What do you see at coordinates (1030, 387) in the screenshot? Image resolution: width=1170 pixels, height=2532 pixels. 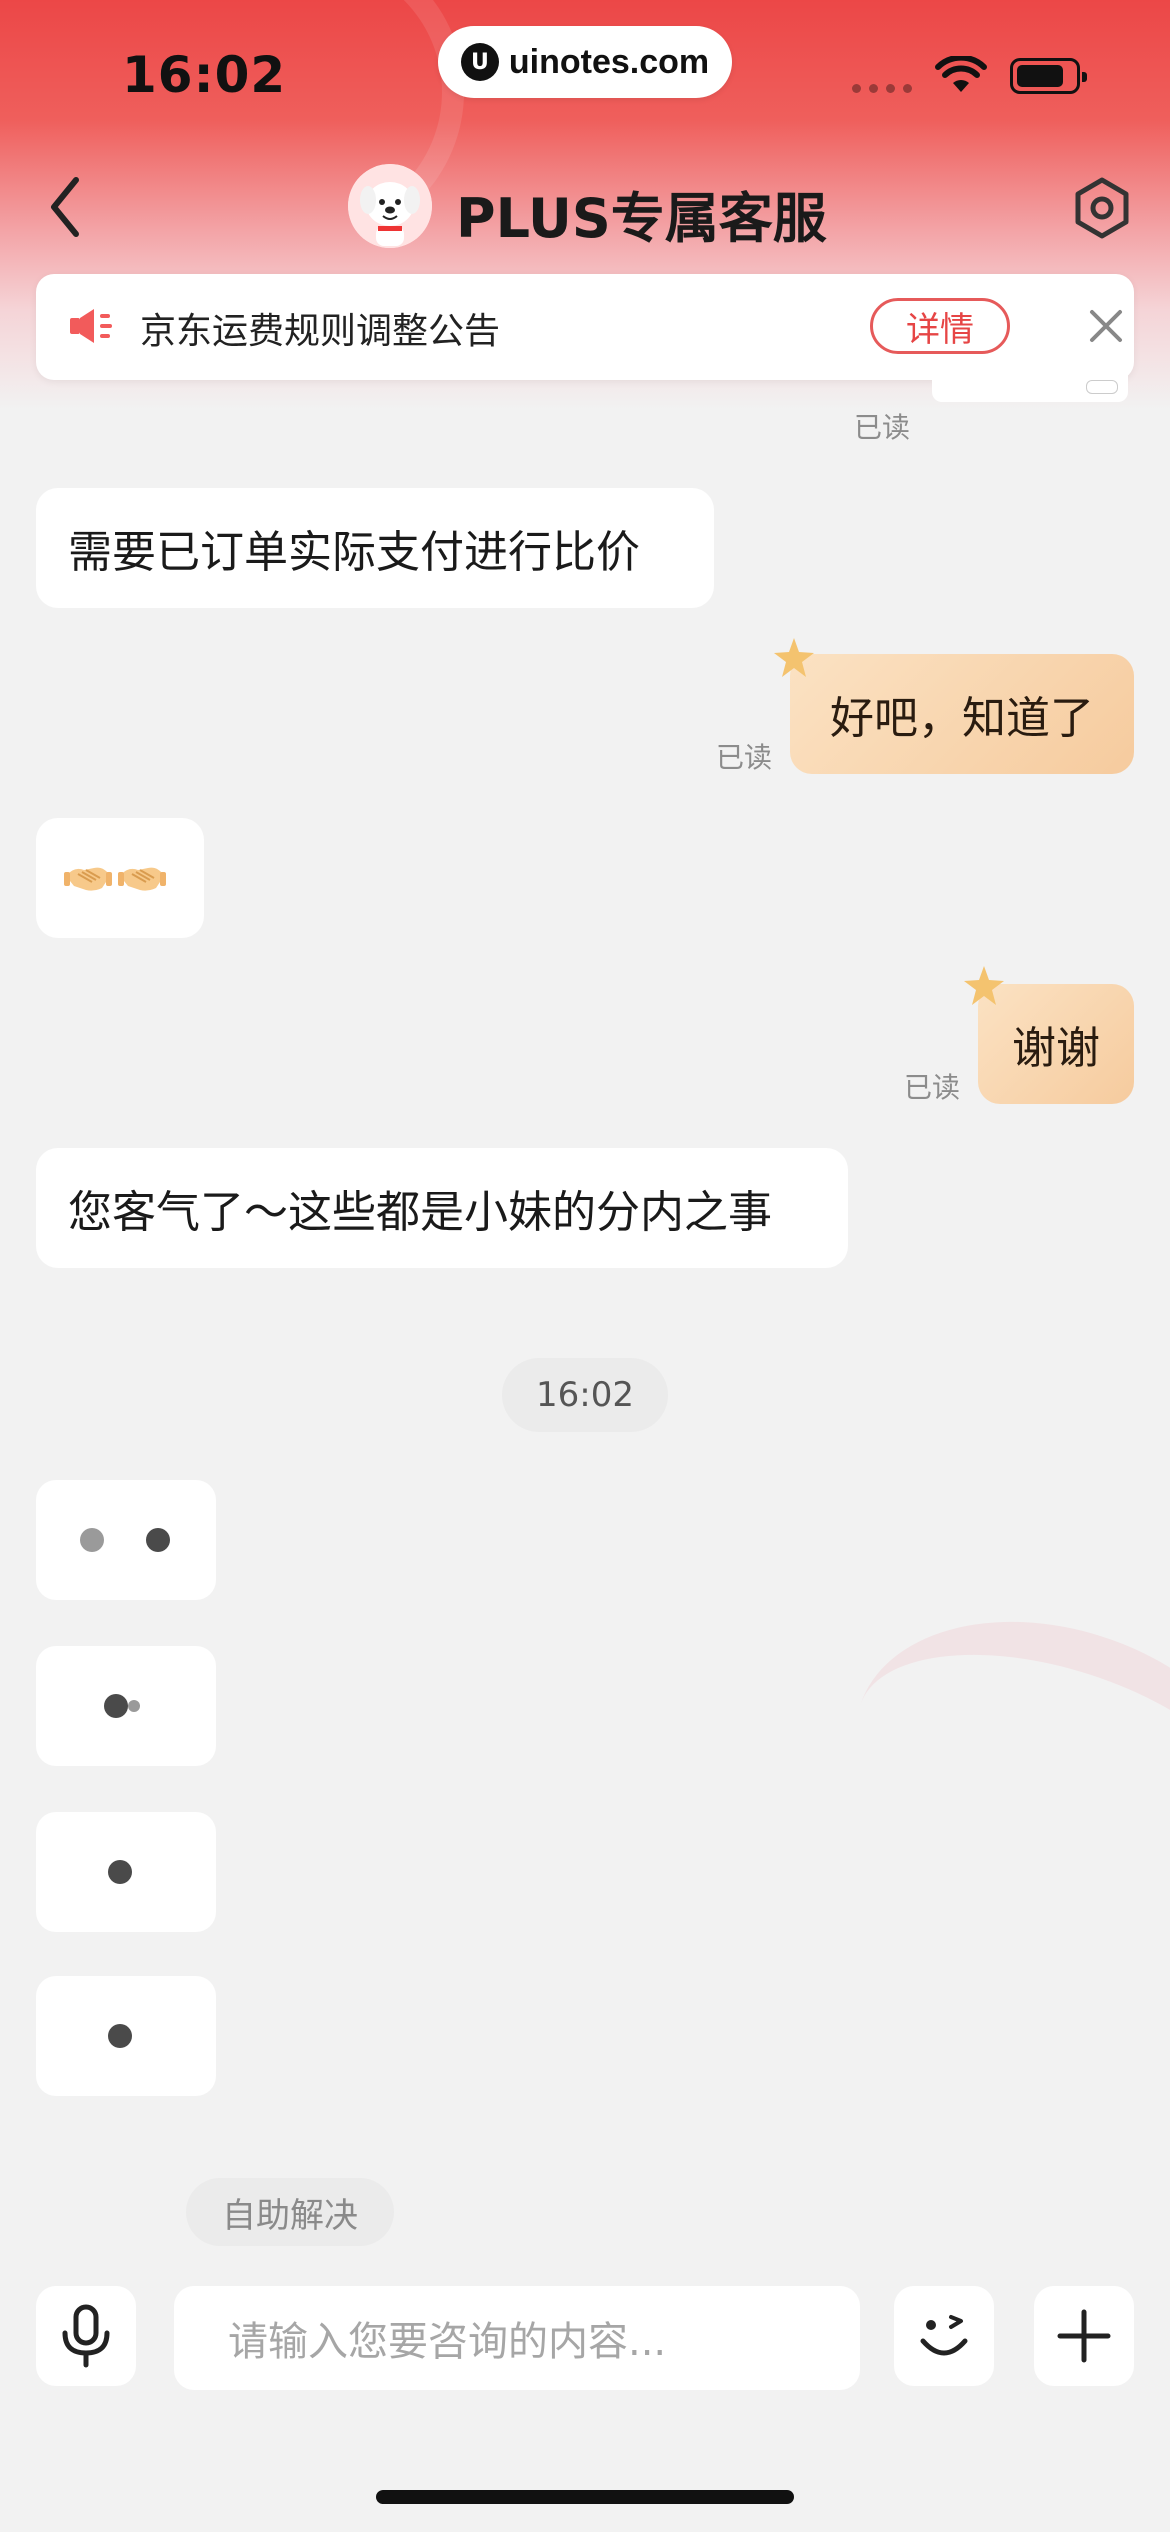 I see `previous-message-card` at bounding box center [1030, 387].